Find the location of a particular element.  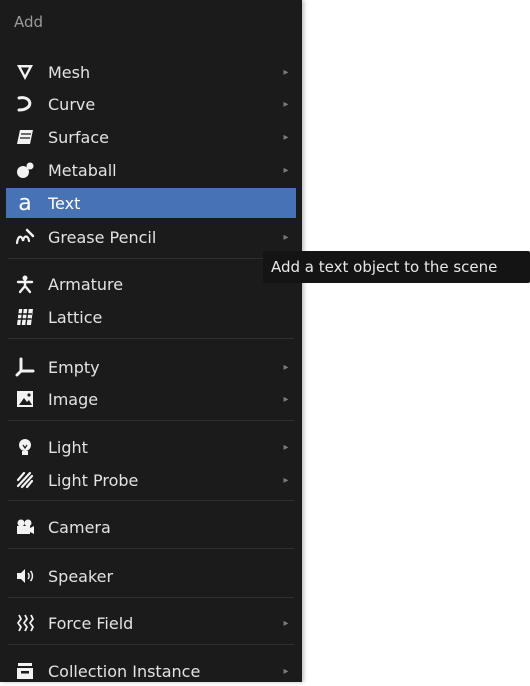

menu-title: Add is located at coordinates (29, 22).